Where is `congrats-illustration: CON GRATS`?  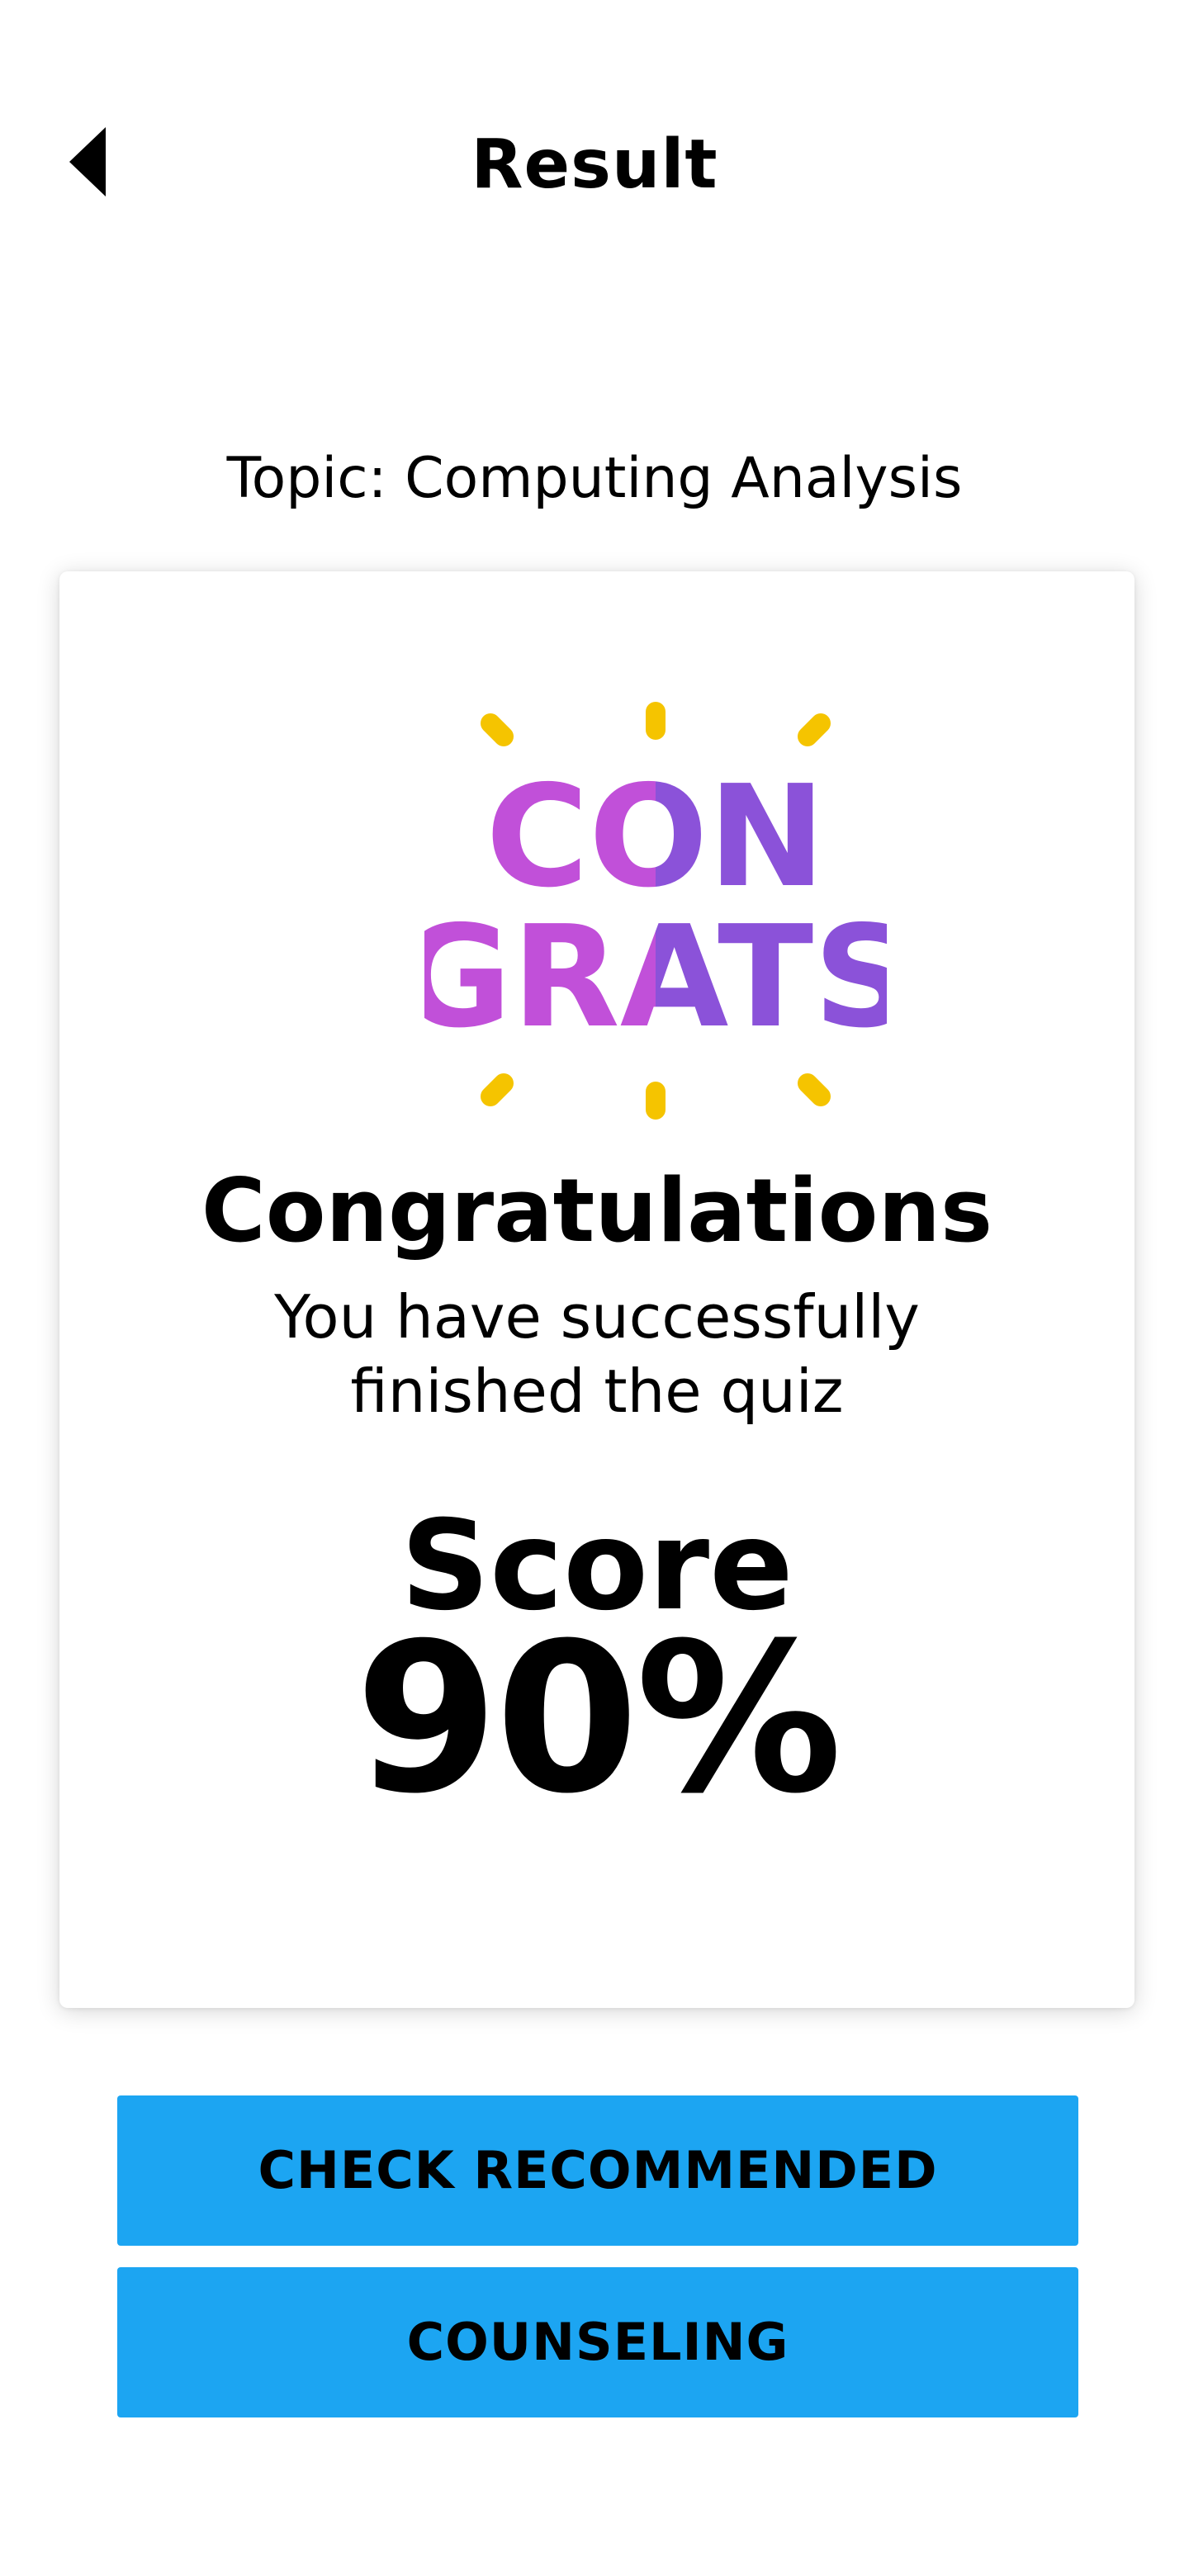
congrats-illustration: CON GRATS is located at coordinates (655, 911).